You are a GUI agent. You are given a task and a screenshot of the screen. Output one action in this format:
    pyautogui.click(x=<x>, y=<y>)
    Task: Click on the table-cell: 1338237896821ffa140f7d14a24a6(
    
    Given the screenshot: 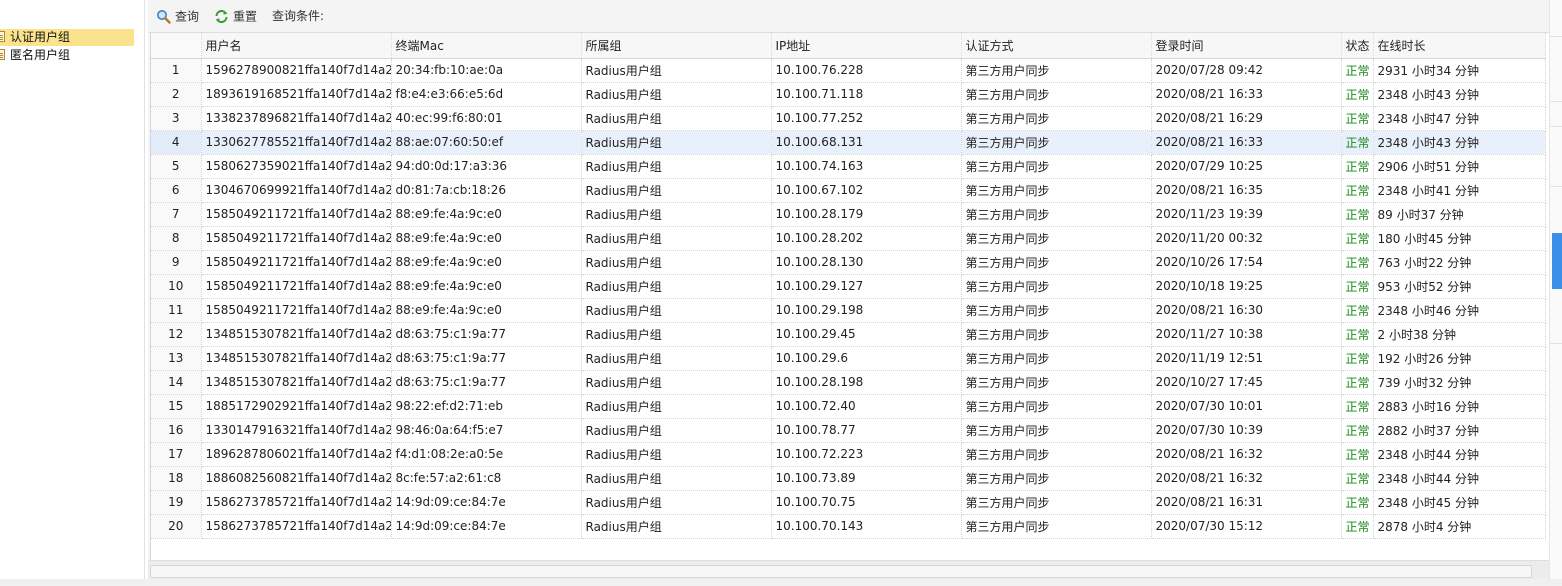 What is the action you would take?
    pyautogui.click(x=296, y=118)
    